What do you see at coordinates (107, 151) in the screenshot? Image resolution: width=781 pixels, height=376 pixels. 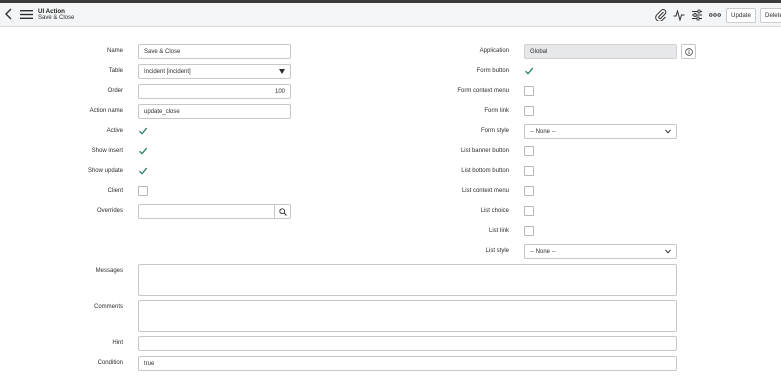 I see `show-insert-label: Show insert` at bounding box center [107, 151].